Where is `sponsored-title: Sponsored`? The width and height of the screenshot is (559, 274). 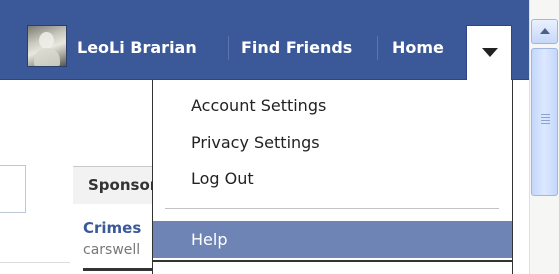
sponsored-title: Sponsored is located at coordinates (120, 185).